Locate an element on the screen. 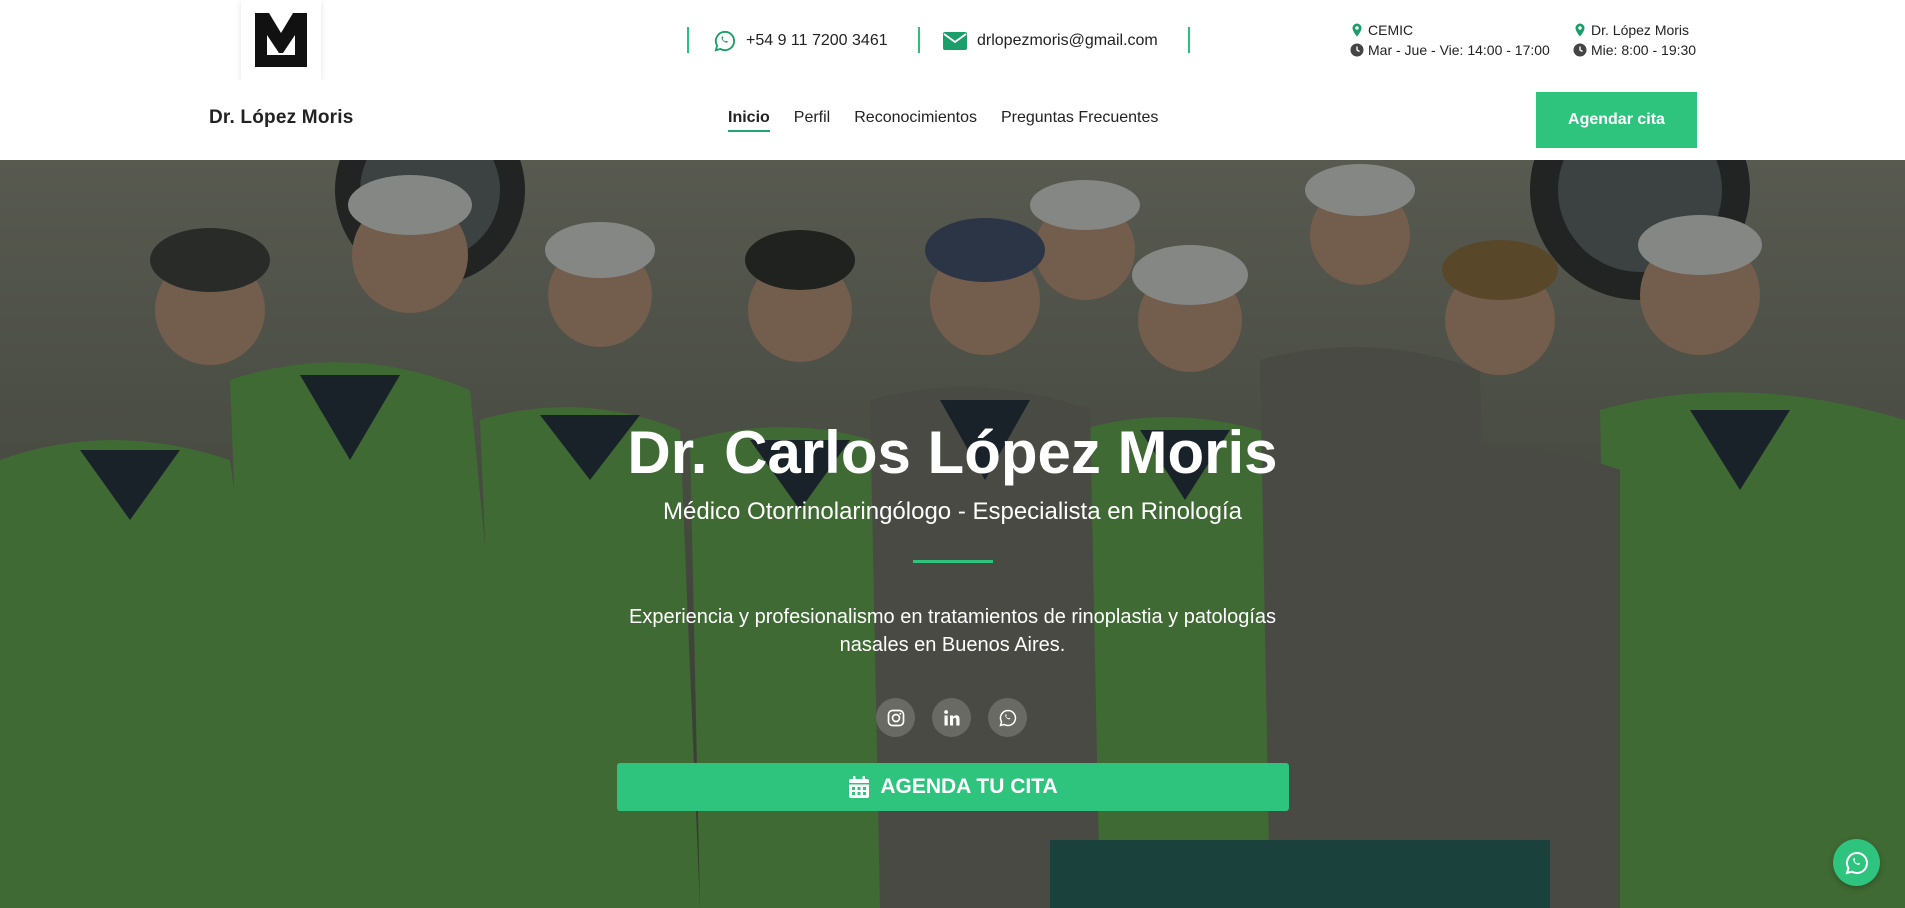 The height and width of the screenshot is (908, 1905). site-logo is located at coordinates (281, 40).